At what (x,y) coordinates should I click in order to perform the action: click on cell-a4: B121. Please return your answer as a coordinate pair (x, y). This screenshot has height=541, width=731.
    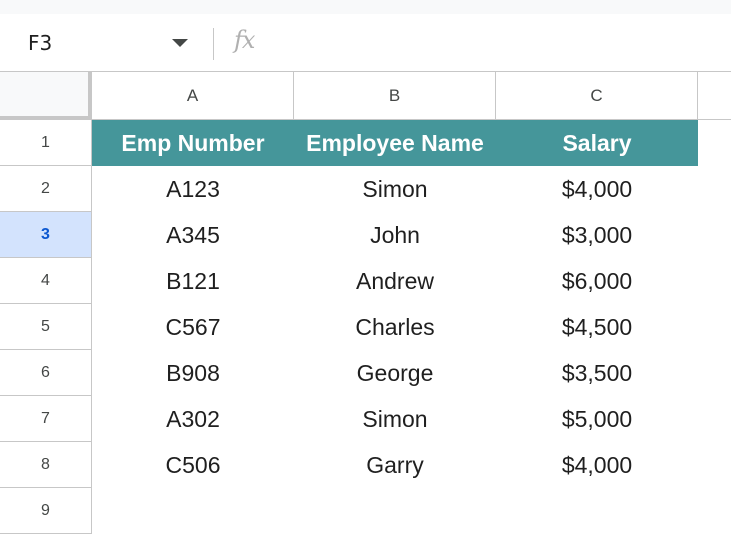
    Looking at the image, I should click on (193, 281).